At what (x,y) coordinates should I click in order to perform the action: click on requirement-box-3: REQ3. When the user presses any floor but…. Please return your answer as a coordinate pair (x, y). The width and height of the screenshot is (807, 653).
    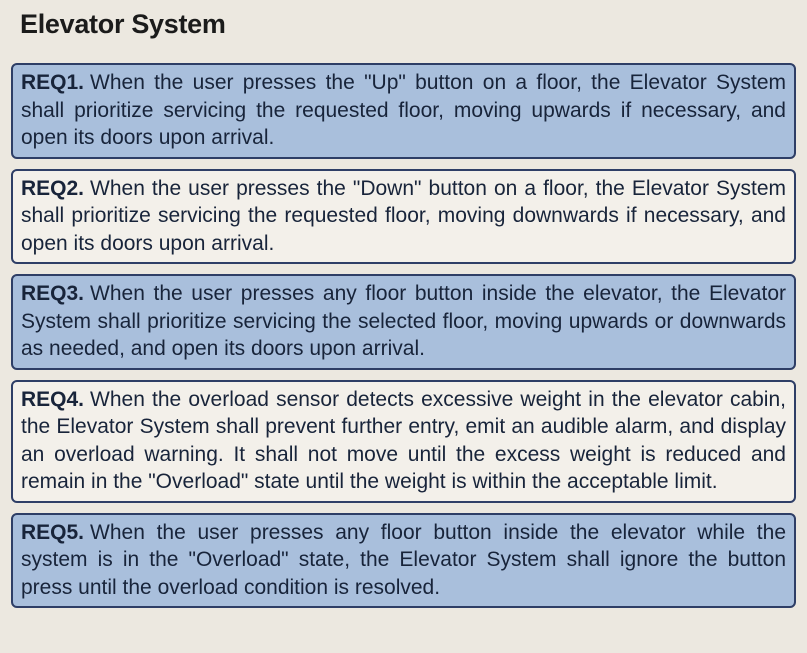
    Looking at the image, I should click on (403, 322).